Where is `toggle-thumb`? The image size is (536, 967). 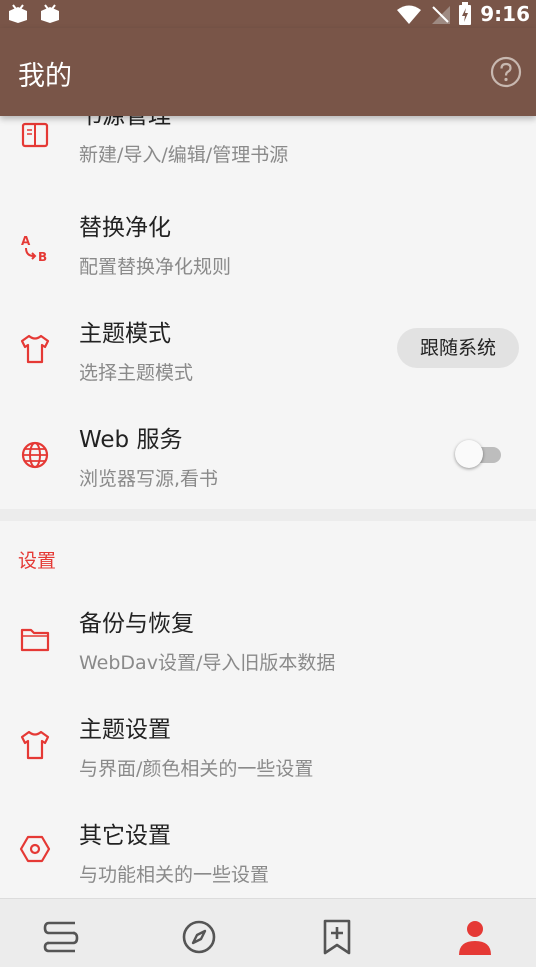 toggle-thumb is located at coordinates (469, 454).